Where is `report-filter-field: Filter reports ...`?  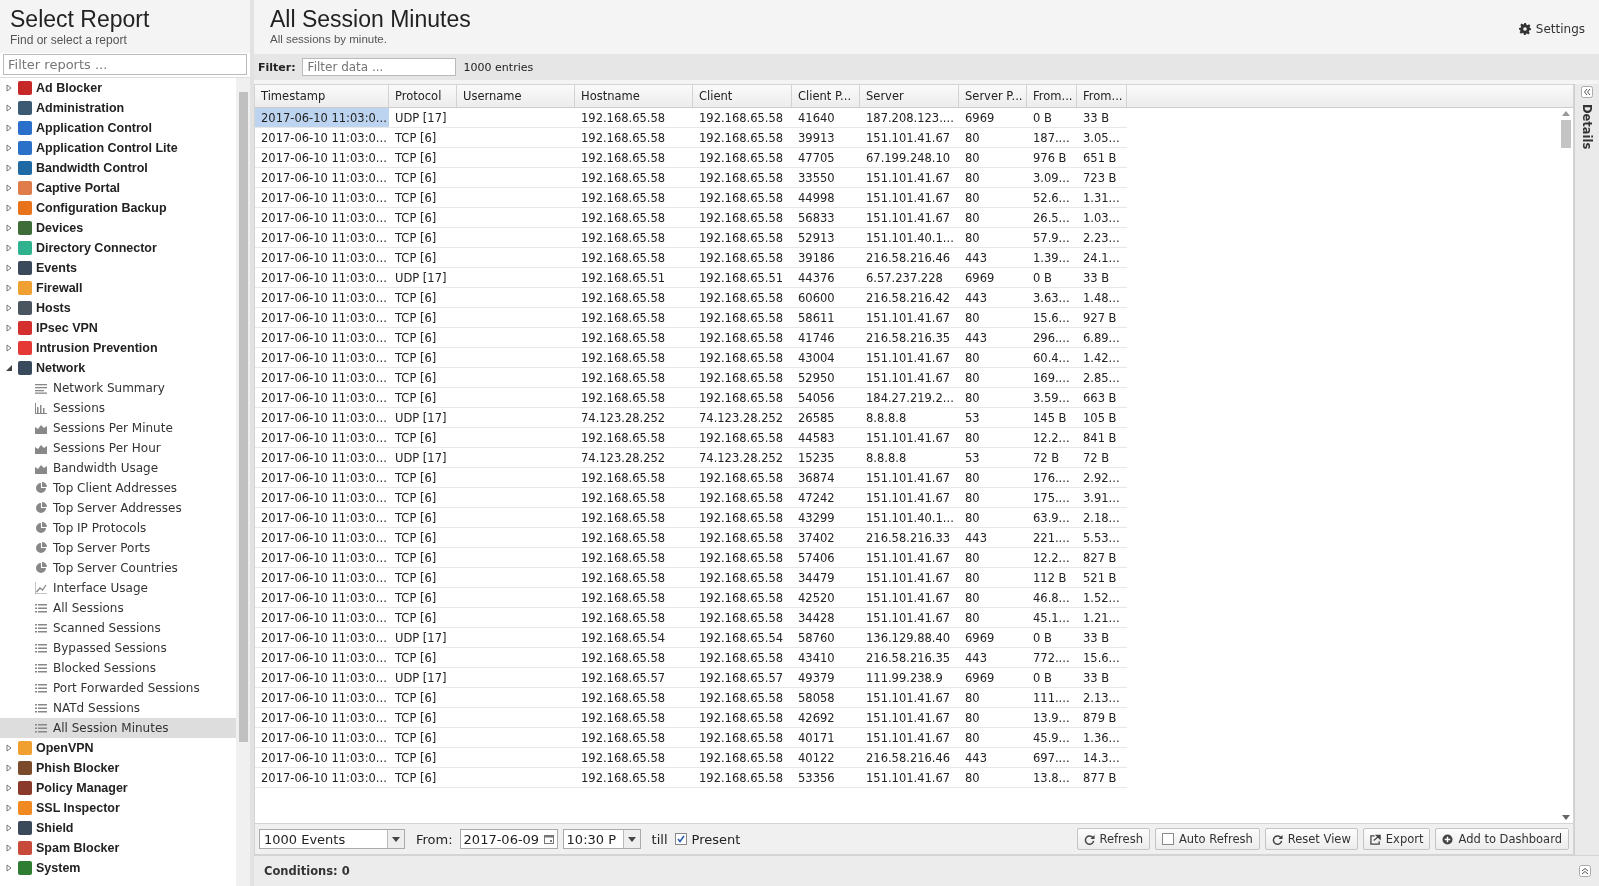
report-filter-field: Filter reports ... is located at coordinates (125, 64).